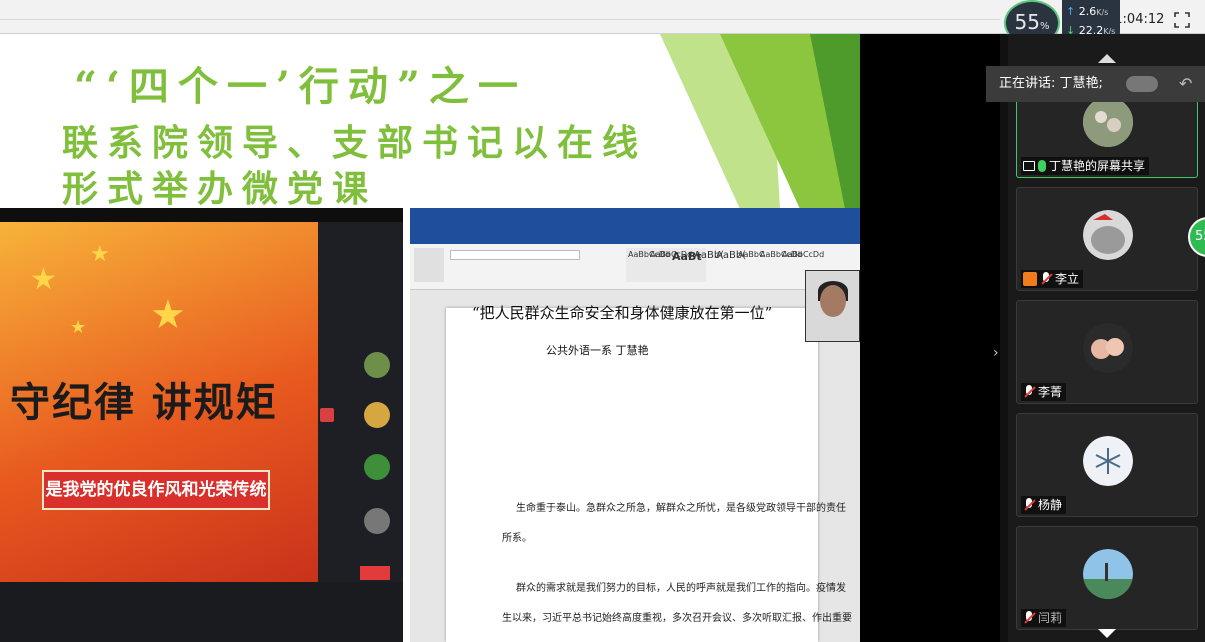  Describe the element at coordinates (1097, 166) in the screenshot. I see `participant-name: 丁慧艳的屏幕共享` at that location.